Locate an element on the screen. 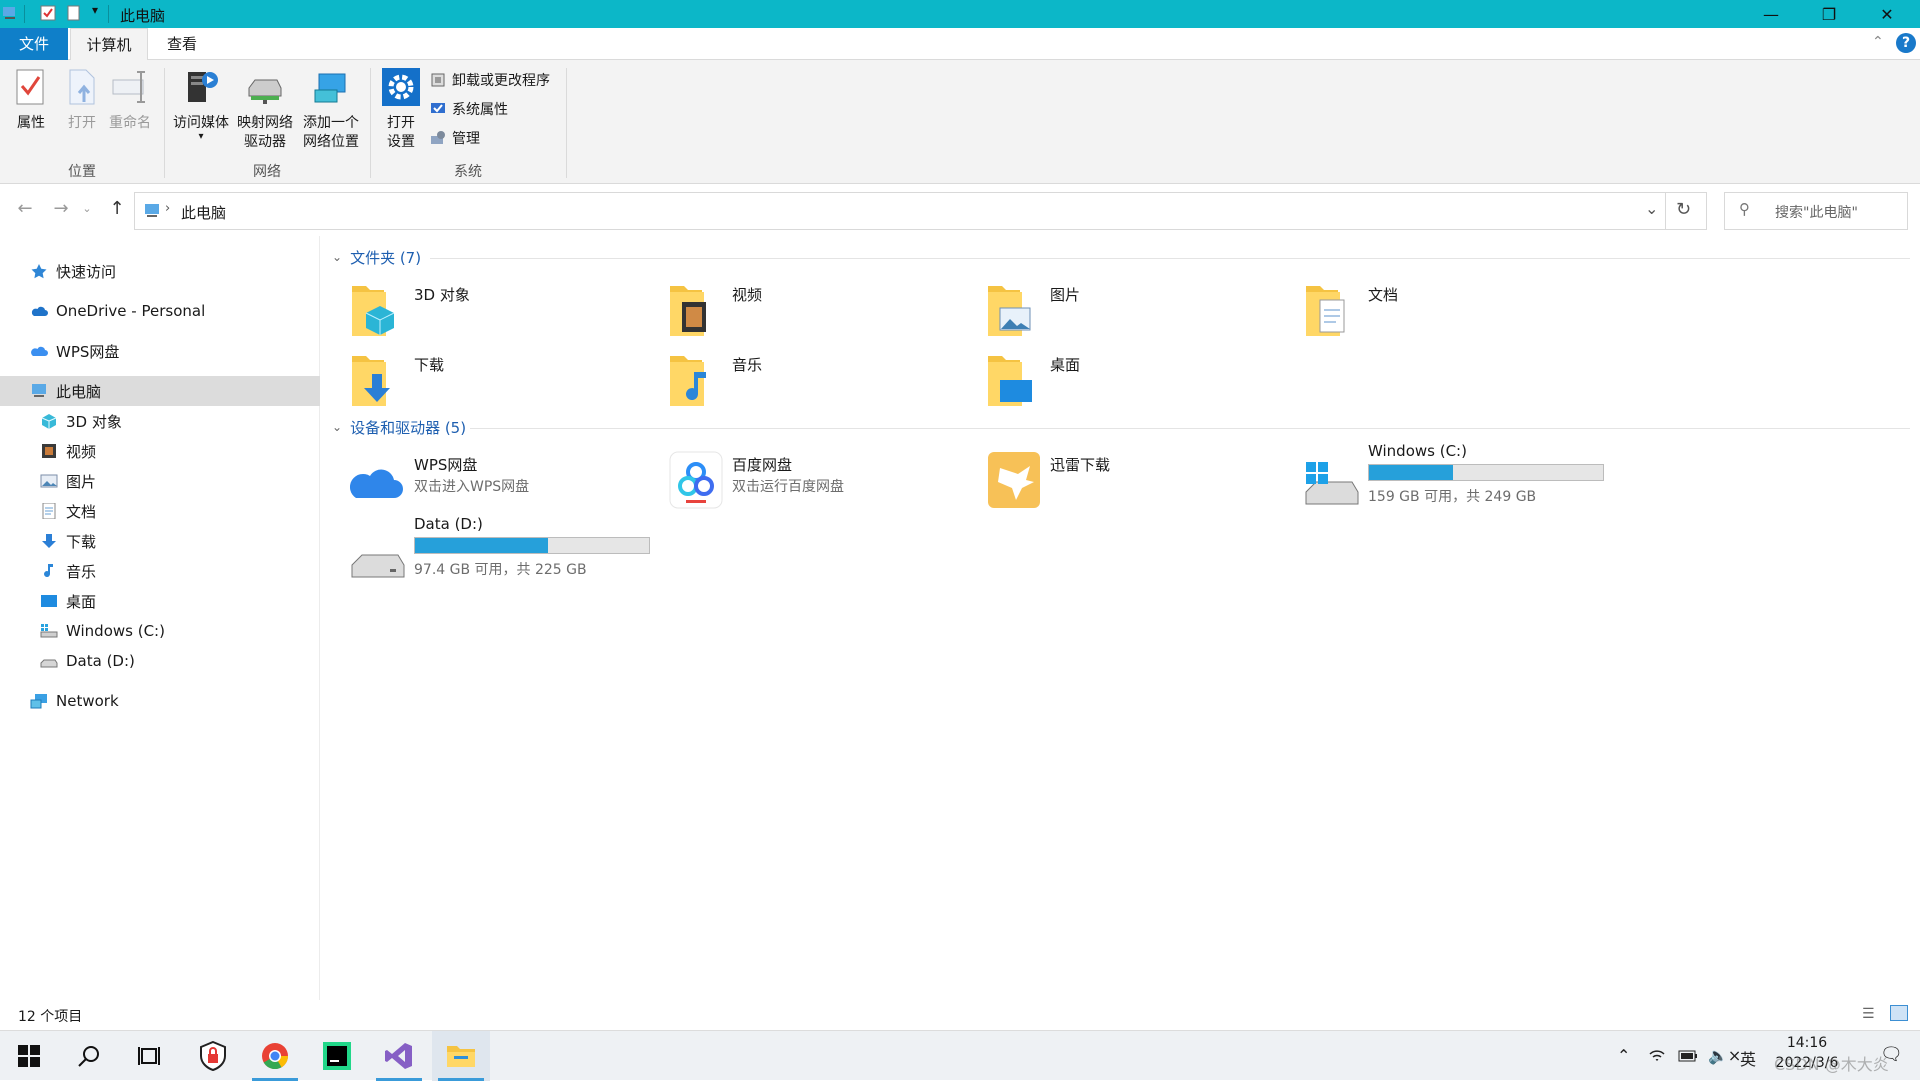 This screenshot has height=1081, width=1920. nav-item-onedrive: OneDrive - Personal is located at coordinates (160, 311).